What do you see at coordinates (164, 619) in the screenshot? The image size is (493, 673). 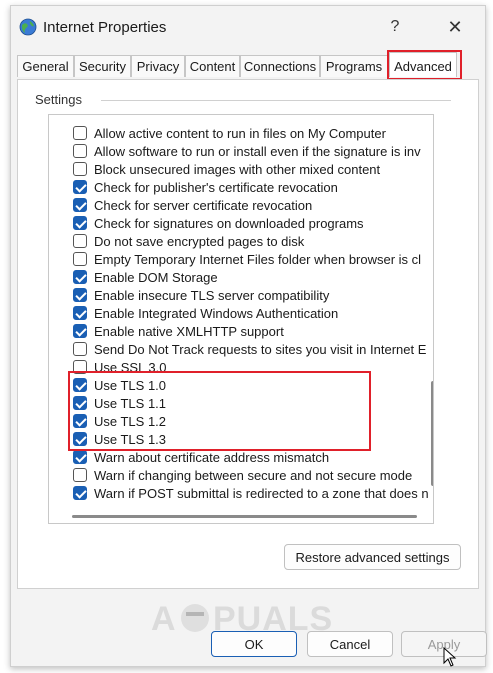 I see `svg-text: A` at bounding box center [164, 619].